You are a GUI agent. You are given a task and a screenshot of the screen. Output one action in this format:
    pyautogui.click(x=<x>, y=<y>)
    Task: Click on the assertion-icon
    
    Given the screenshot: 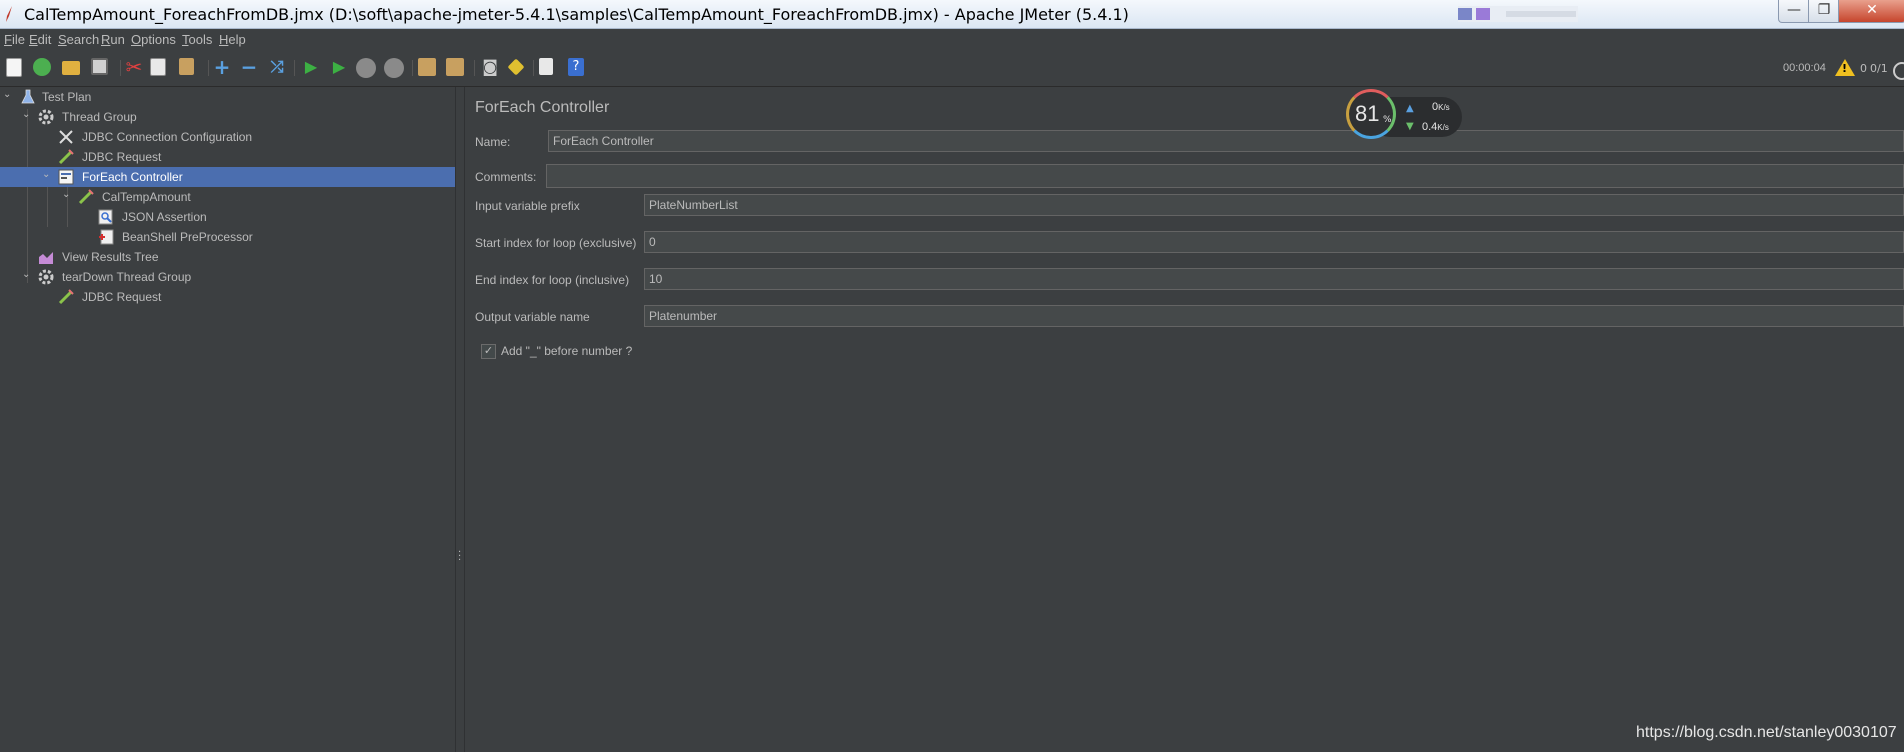 What is the action you would take?
    pyautogui.click(x=105, y=217)
    